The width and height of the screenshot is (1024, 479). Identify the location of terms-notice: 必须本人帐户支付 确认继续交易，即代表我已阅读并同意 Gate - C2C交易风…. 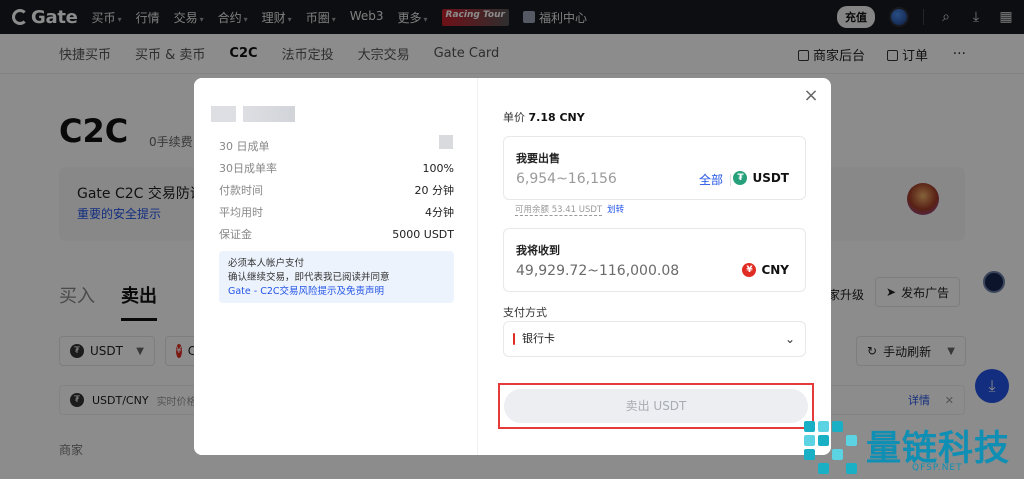
(336, 277).